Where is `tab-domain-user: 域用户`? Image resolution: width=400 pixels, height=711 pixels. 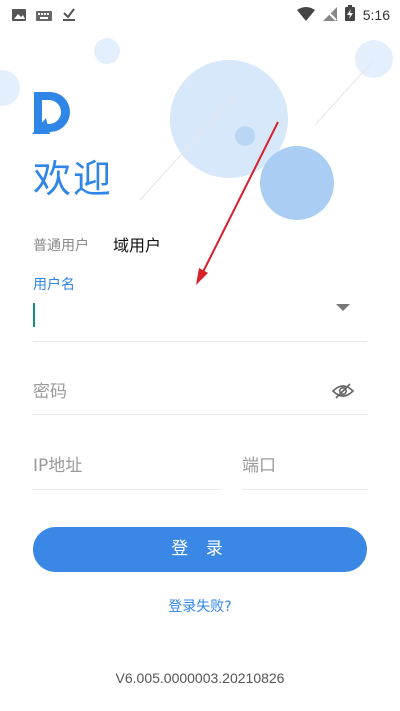
tab-domain-user: 域用户 is located at coordinates (137, 244).